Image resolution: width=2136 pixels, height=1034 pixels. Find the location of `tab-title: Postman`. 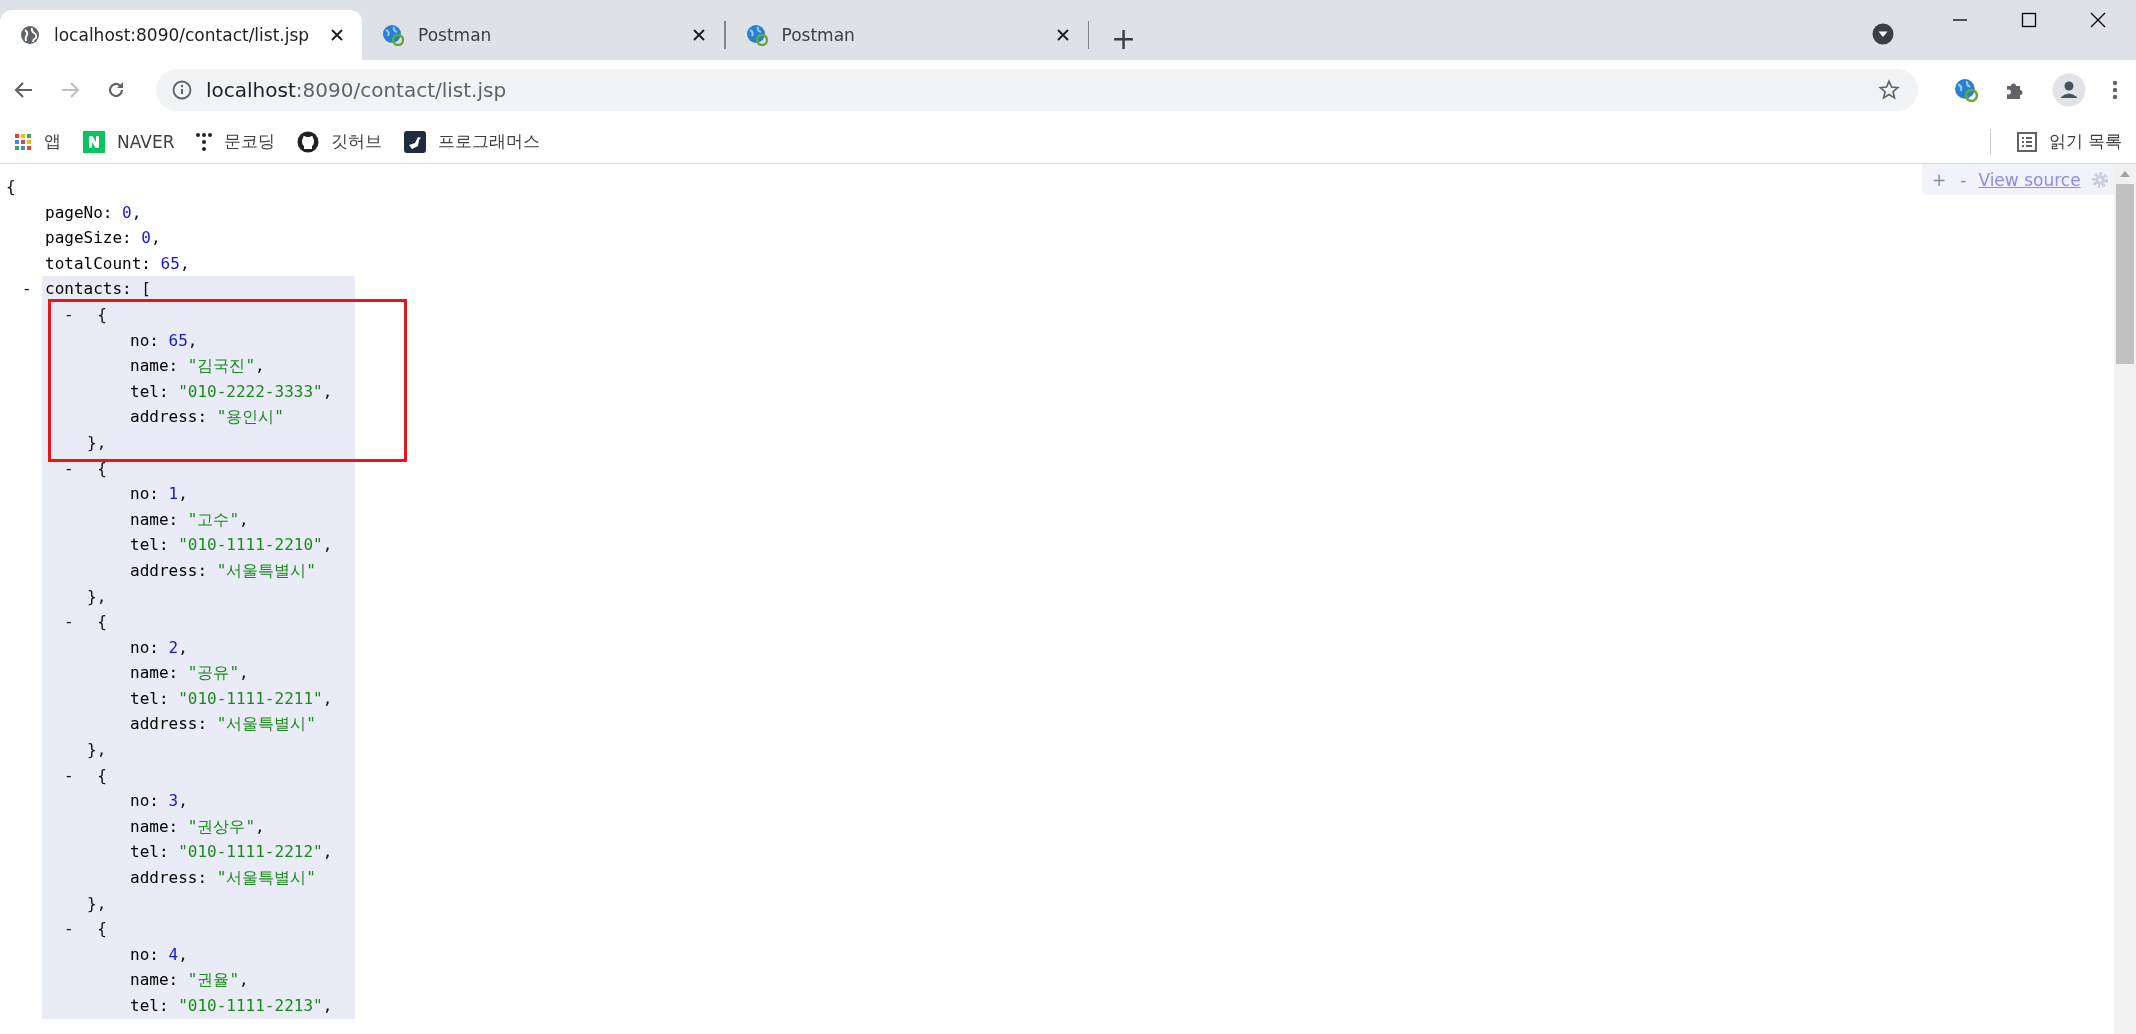

tab-title: Postman is located at coordinates (818, 35).